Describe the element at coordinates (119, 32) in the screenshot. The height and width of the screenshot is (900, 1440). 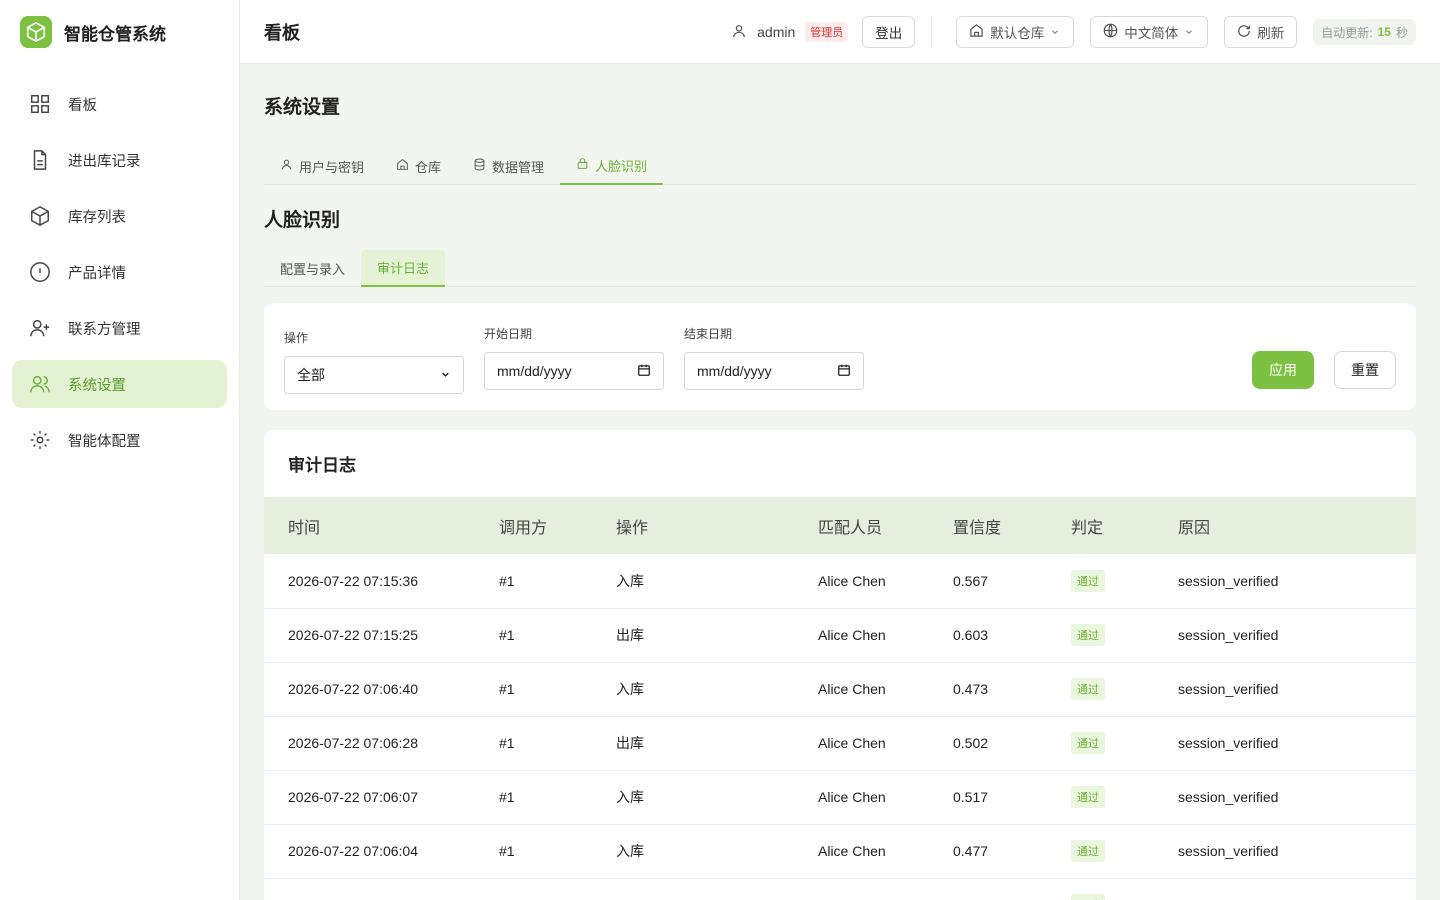
I see `brand: 智能仓管系统` at that location.